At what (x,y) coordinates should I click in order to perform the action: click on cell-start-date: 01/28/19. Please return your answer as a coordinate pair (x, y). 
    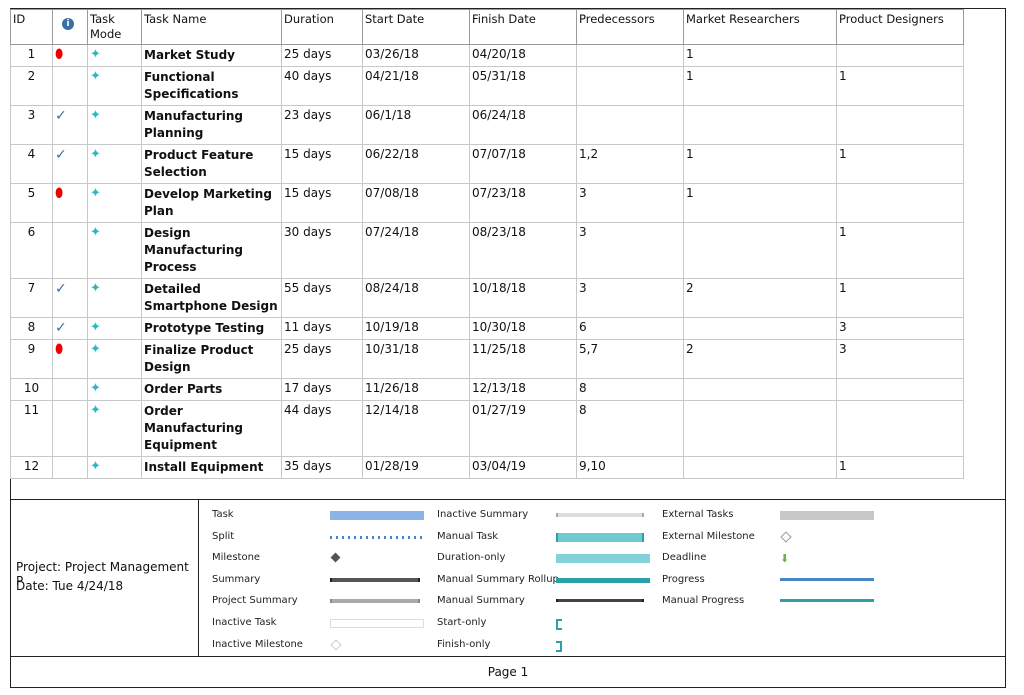
    Looking at the image, I should click on (416, 467).